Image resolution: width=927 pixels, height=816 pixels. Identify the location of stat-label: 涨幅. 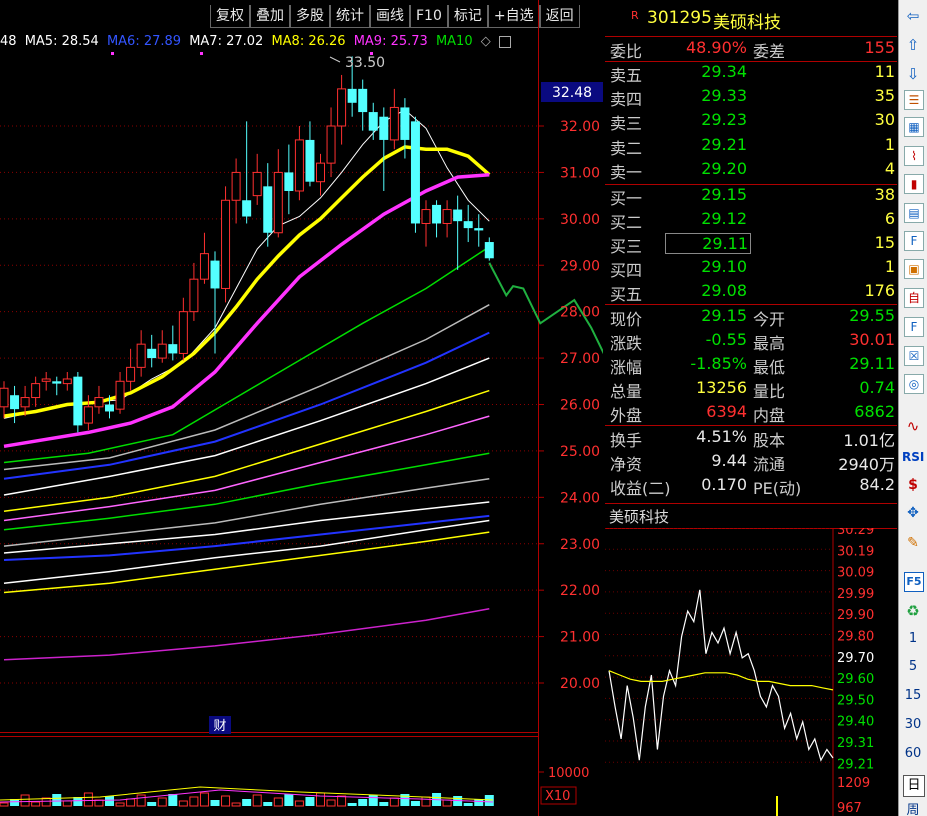
(626, 367).